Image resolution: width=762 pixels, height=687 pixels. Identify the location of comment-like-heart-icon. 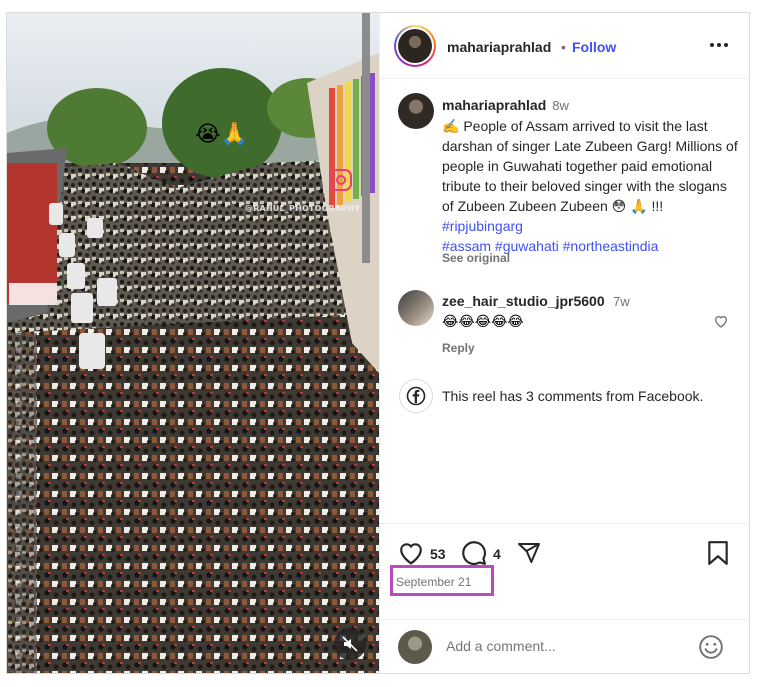
(721, 321).